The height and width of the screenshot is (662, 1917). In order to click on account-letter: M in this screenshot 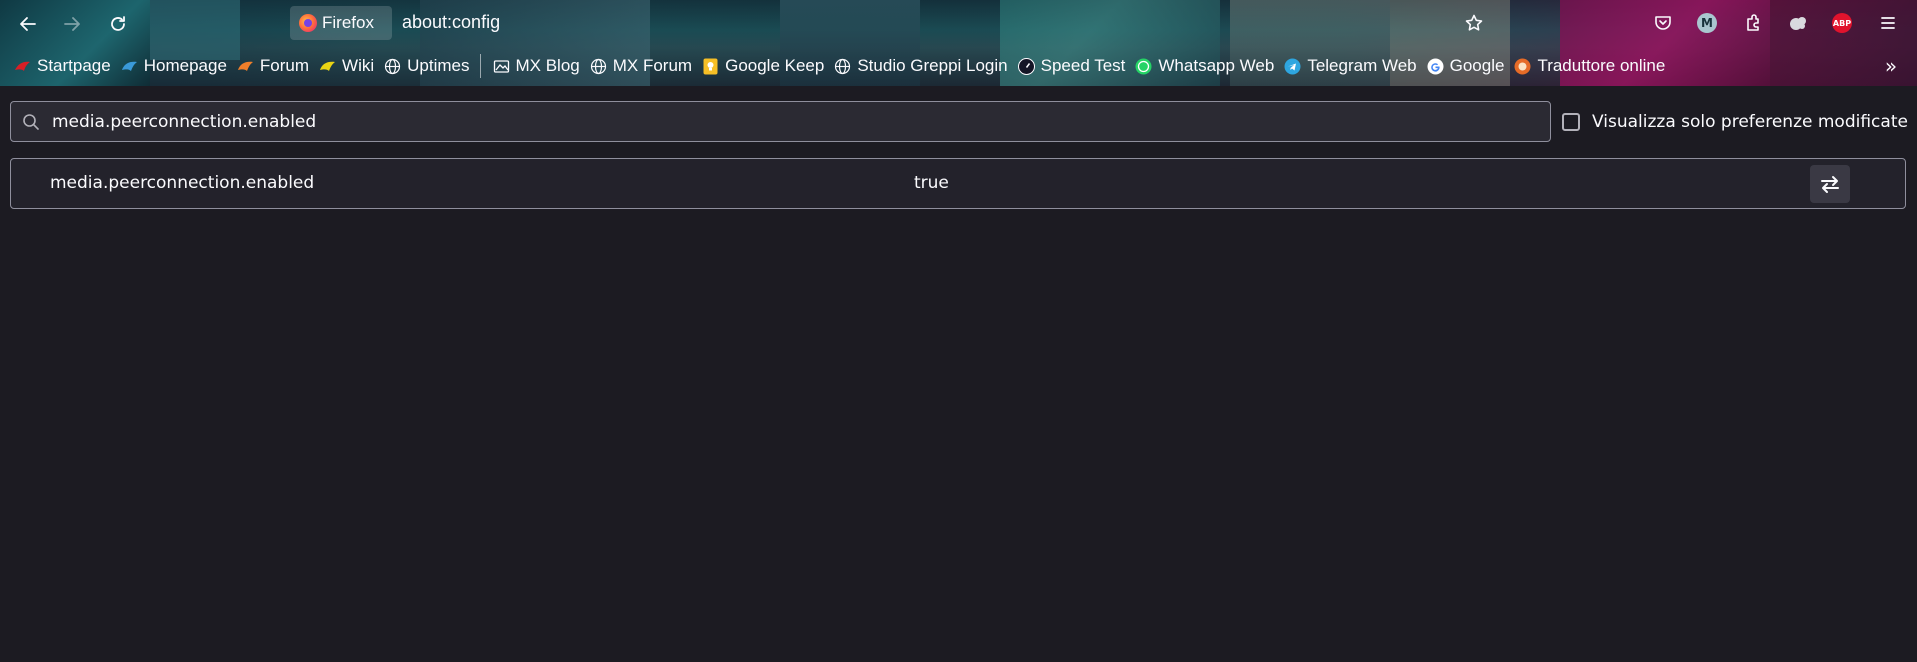, I will do `click(1707, 23)`.